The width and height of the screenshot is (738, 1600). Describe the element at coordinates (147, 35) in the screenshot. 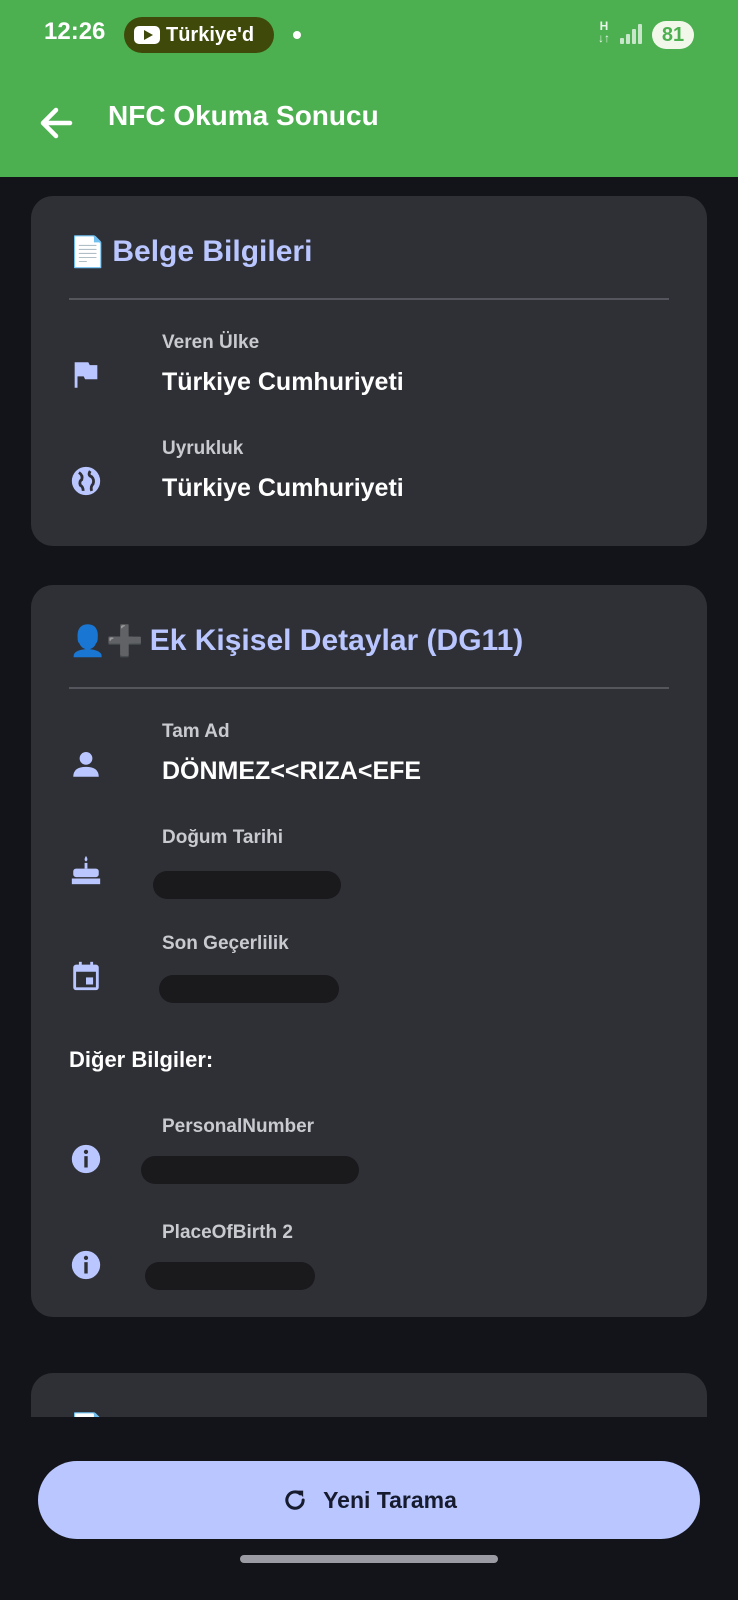

I see `youtube-icon` at that location.